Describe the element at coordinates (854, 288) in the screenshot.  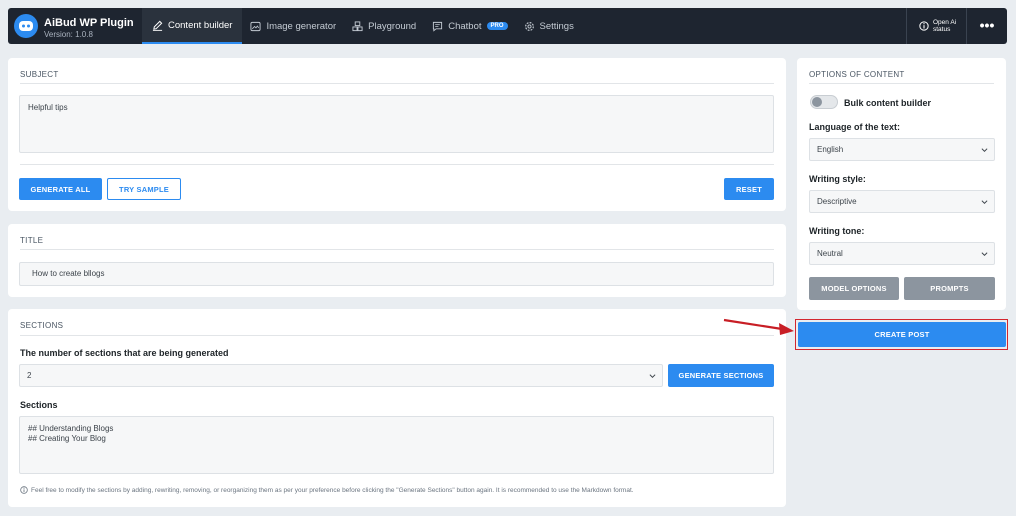
I see `model-options-button: MODEL OPTIONS` at that location.